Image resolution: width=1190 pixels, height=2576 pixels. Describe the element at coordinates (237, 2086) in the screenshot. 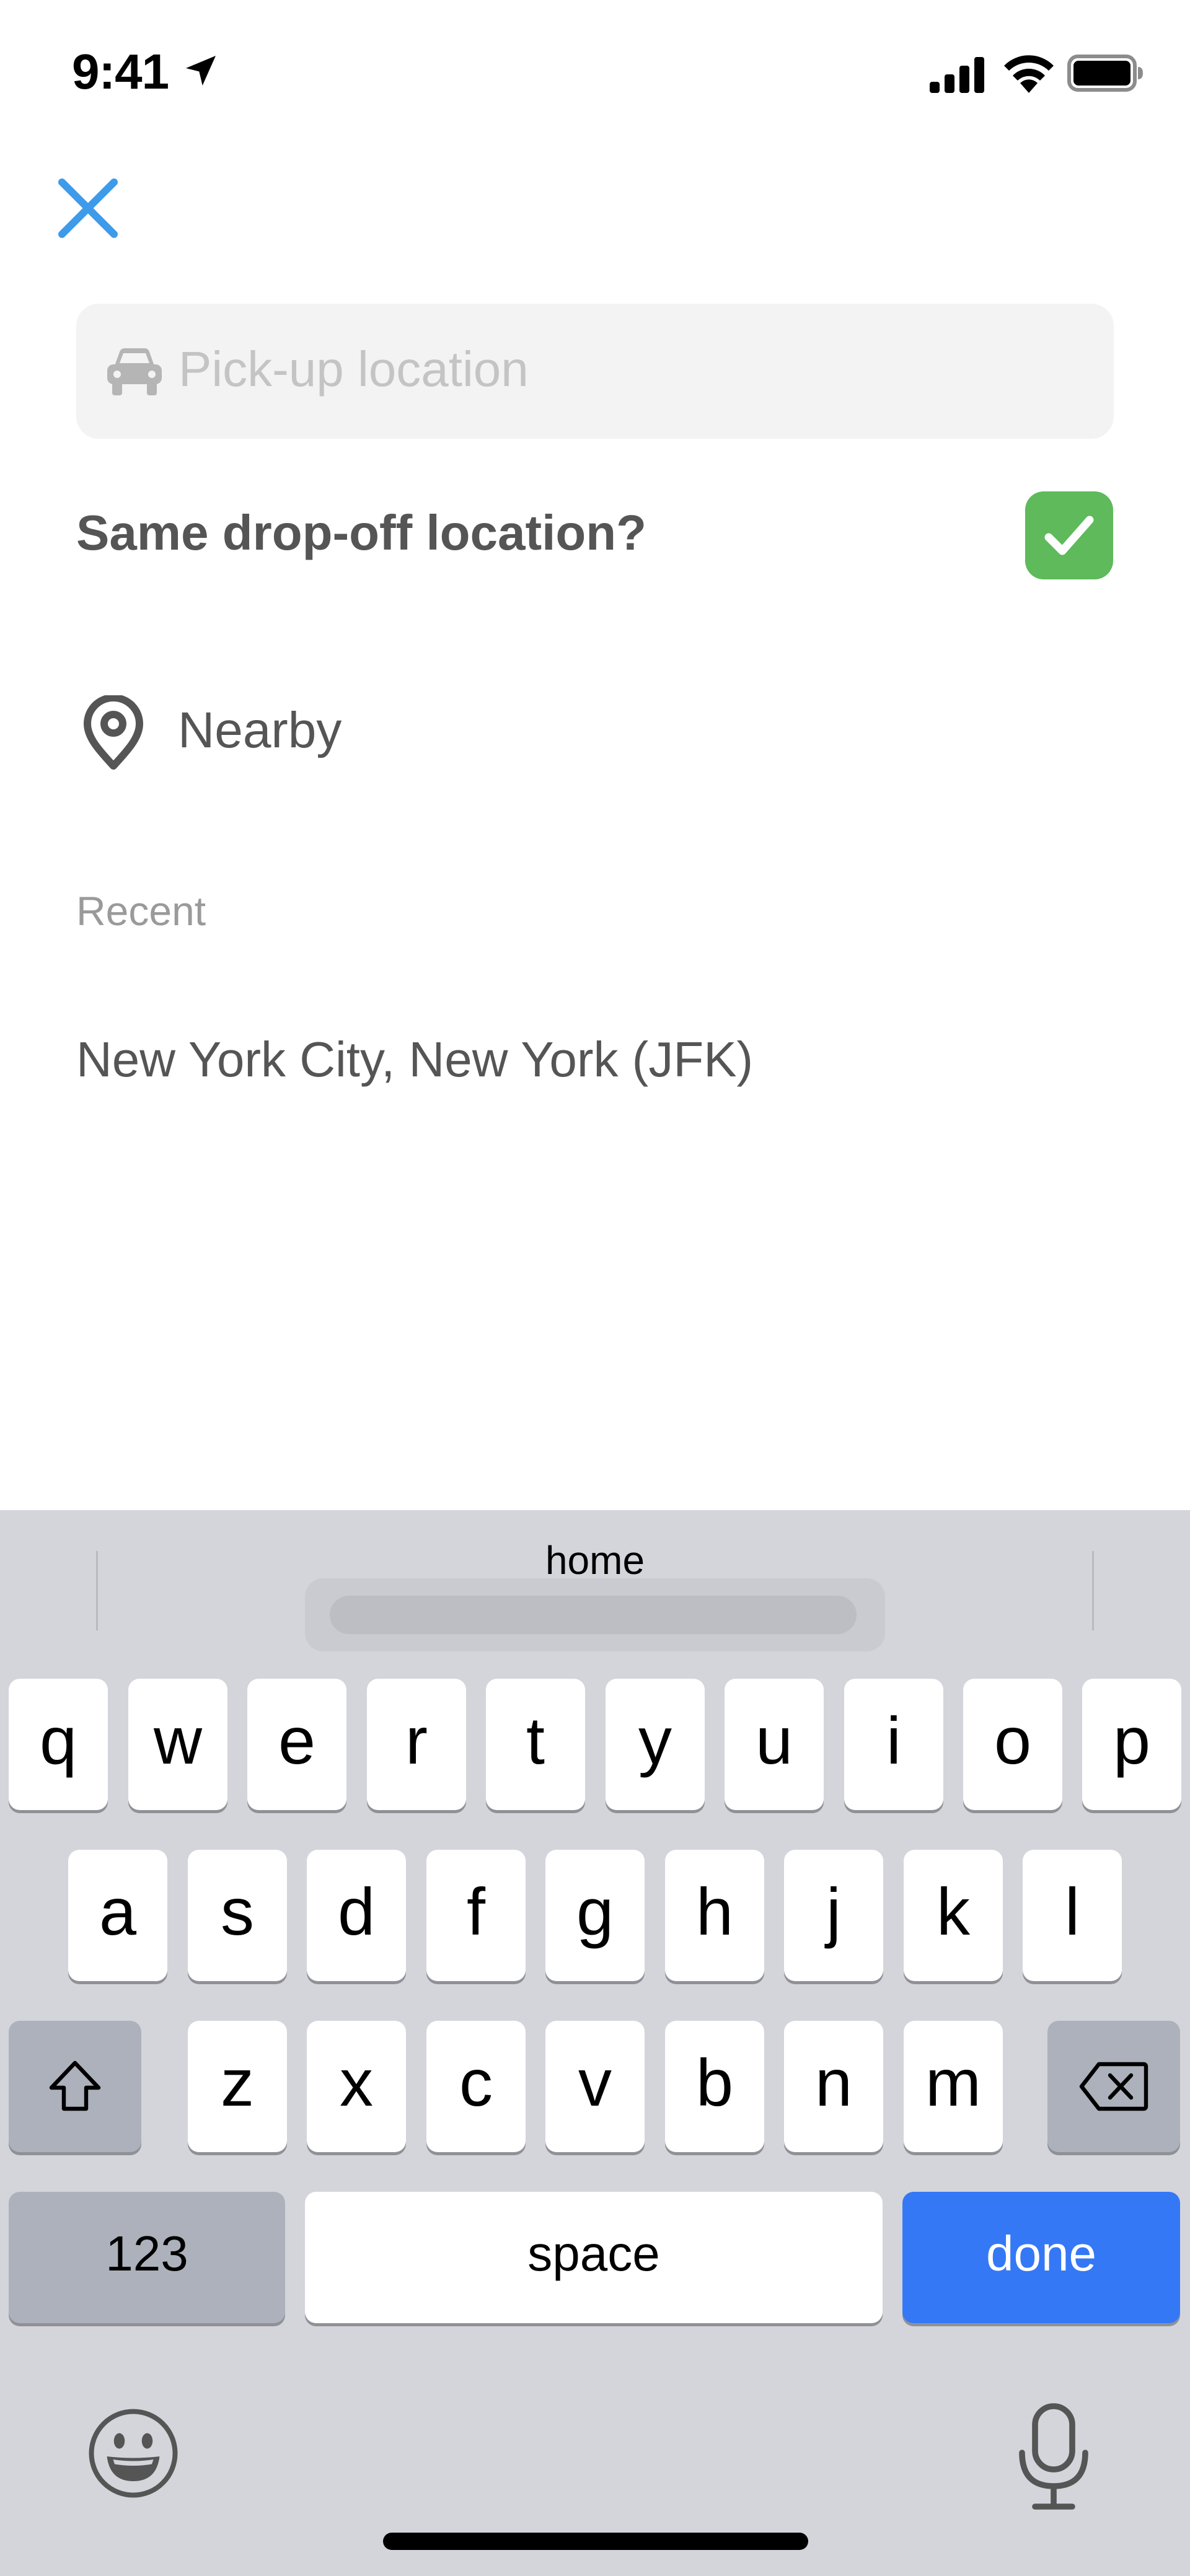

I see `key-z: z` at that location.